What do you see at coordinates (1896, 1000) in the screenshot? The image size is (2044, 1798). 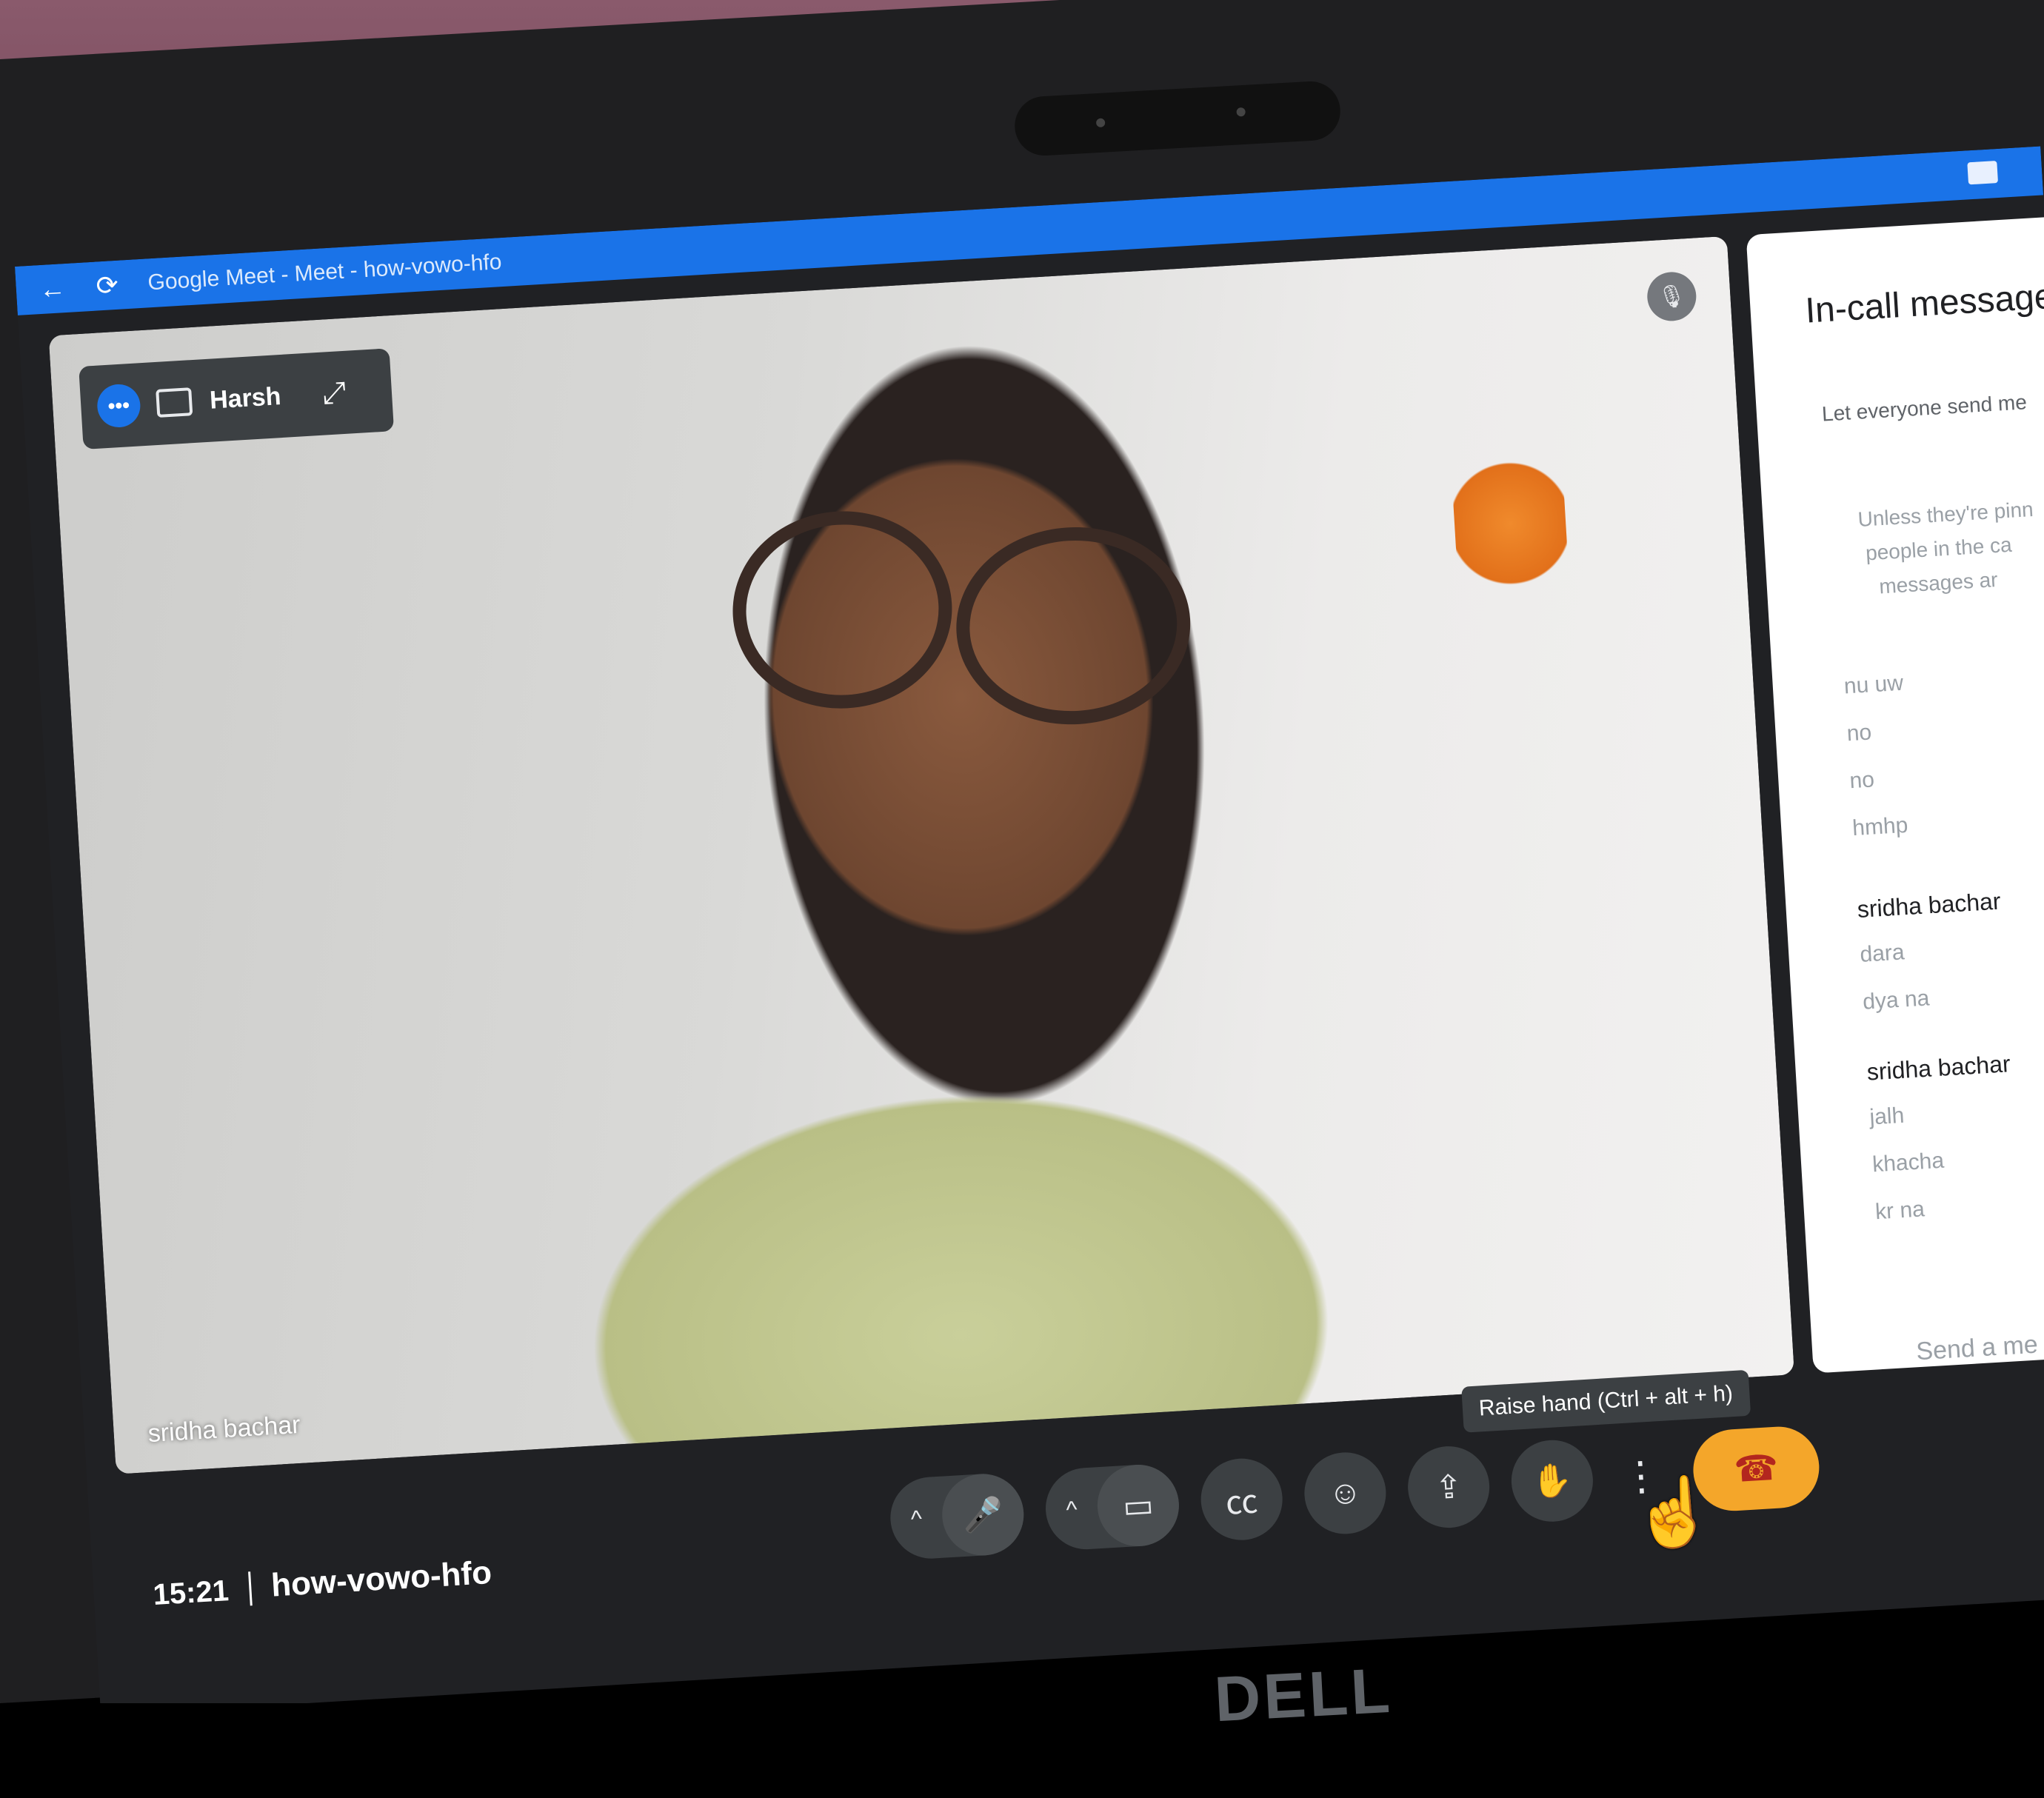 I see `chat-message: dya na` at bounding box center [1896, 1000].